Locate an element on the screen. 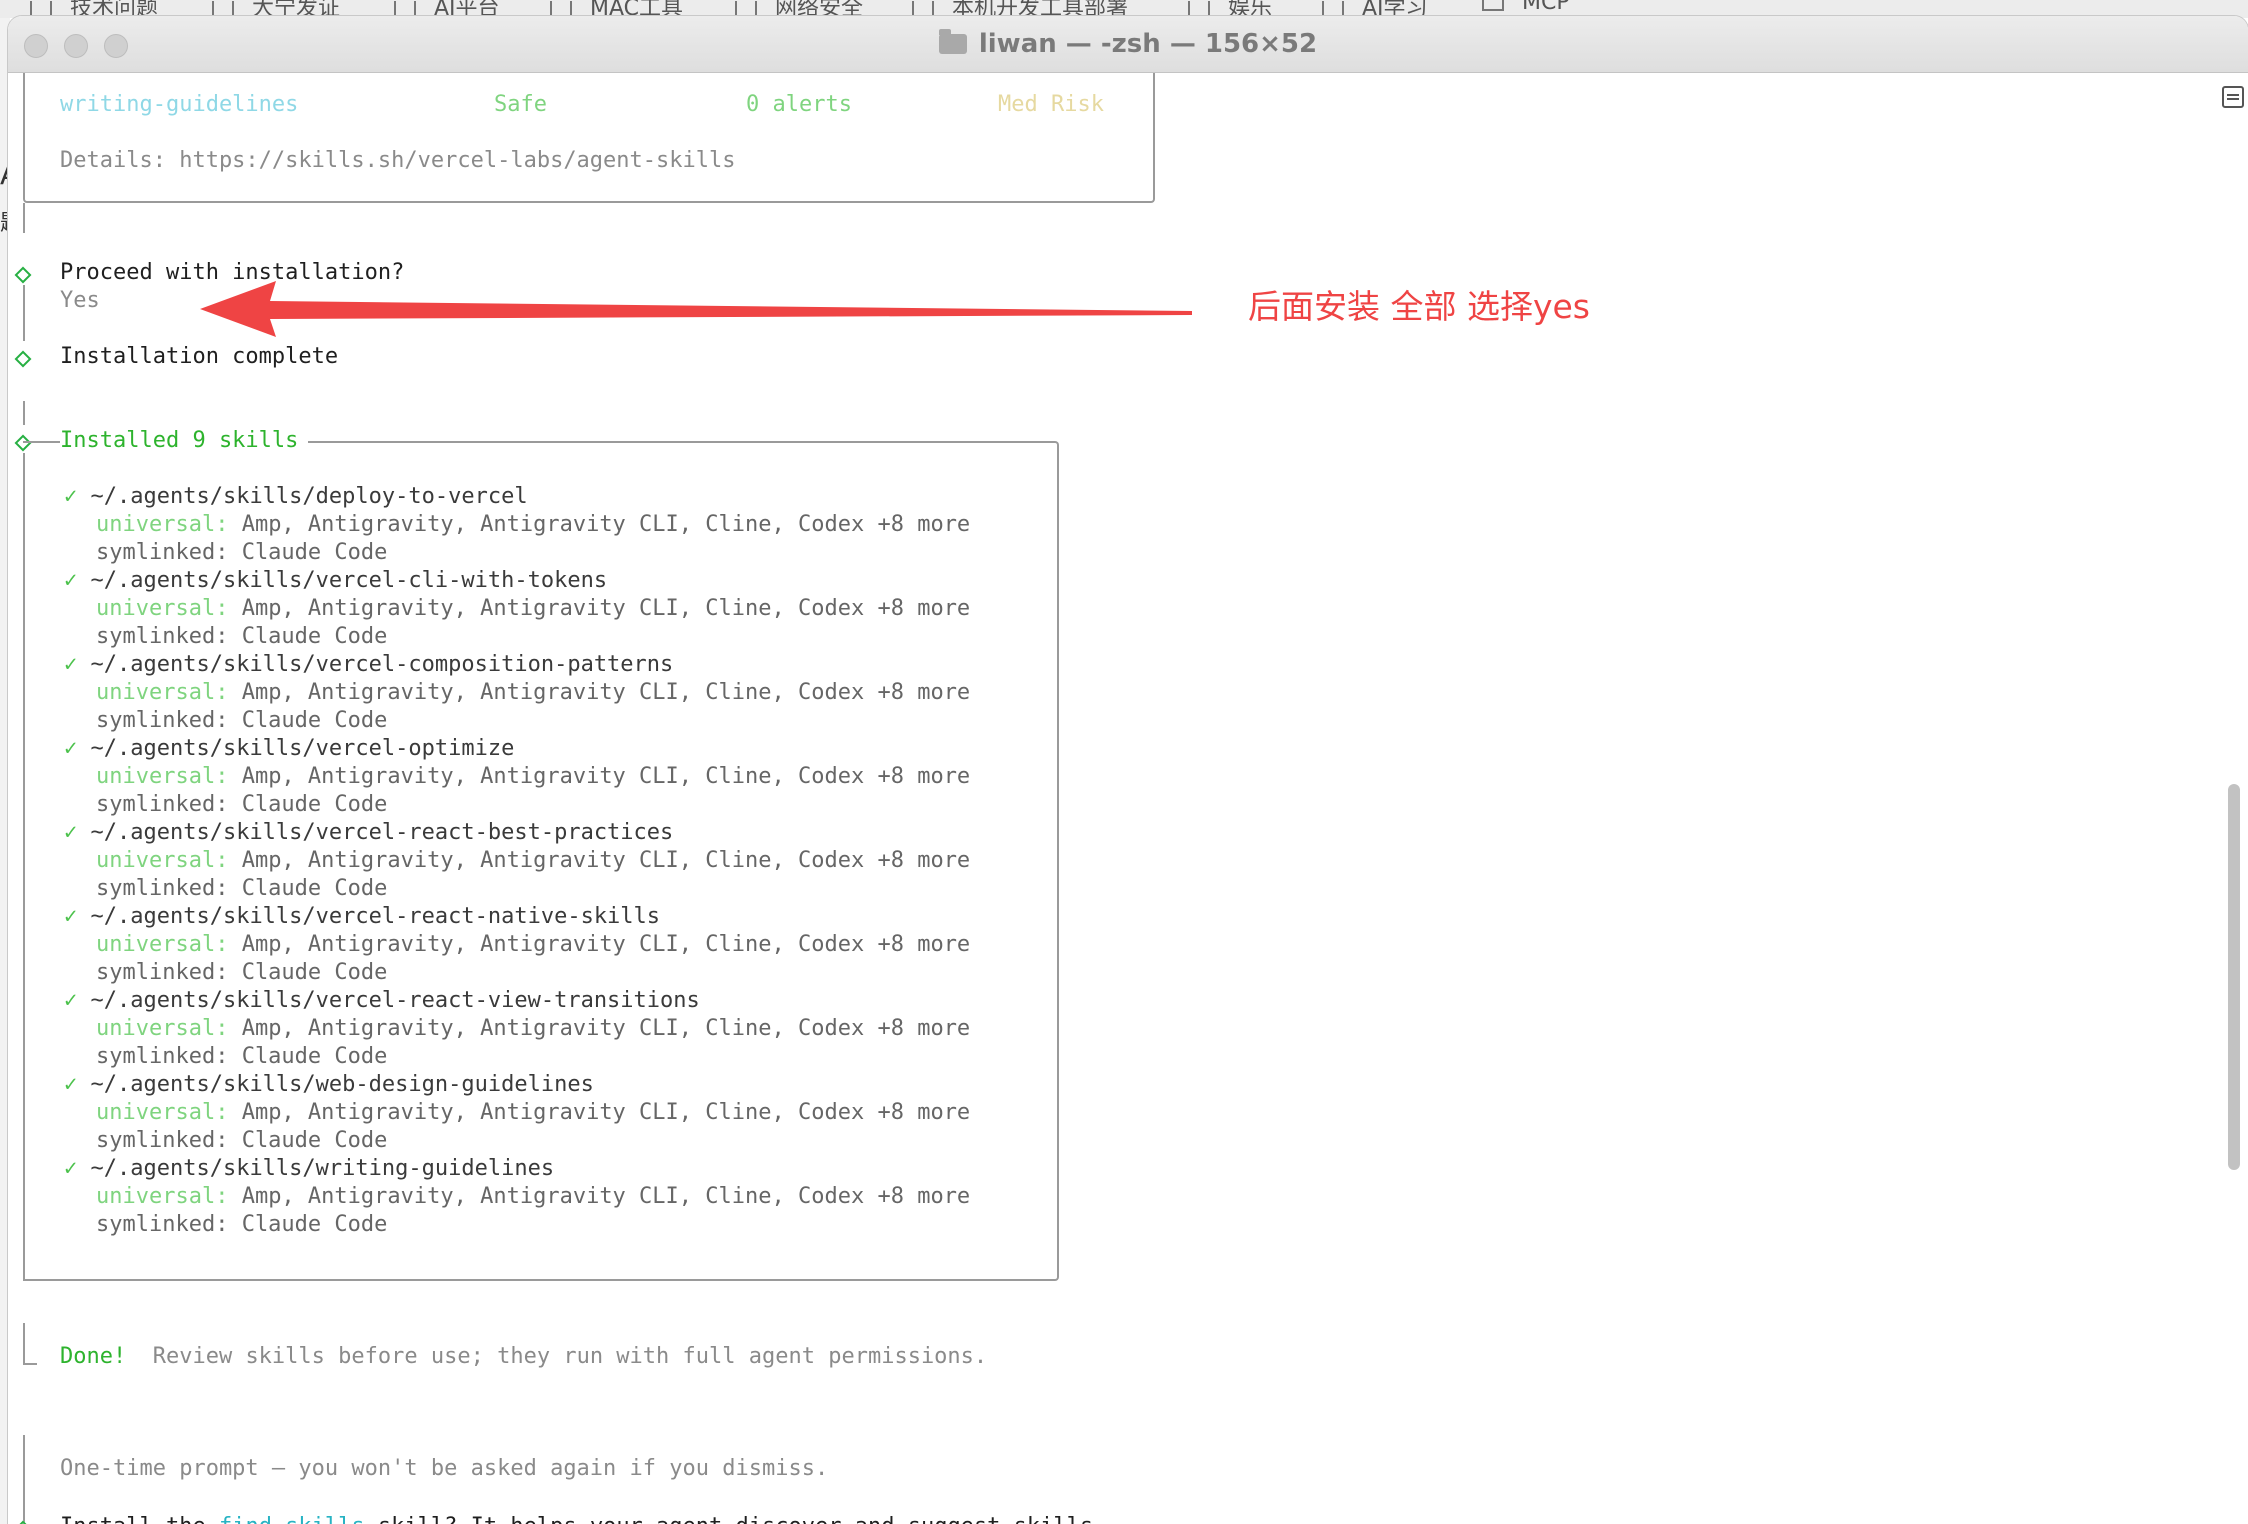  skill-path-row: ✓ ~/.agents/skills/vercel-optimize is located at coordinates (289, 749).